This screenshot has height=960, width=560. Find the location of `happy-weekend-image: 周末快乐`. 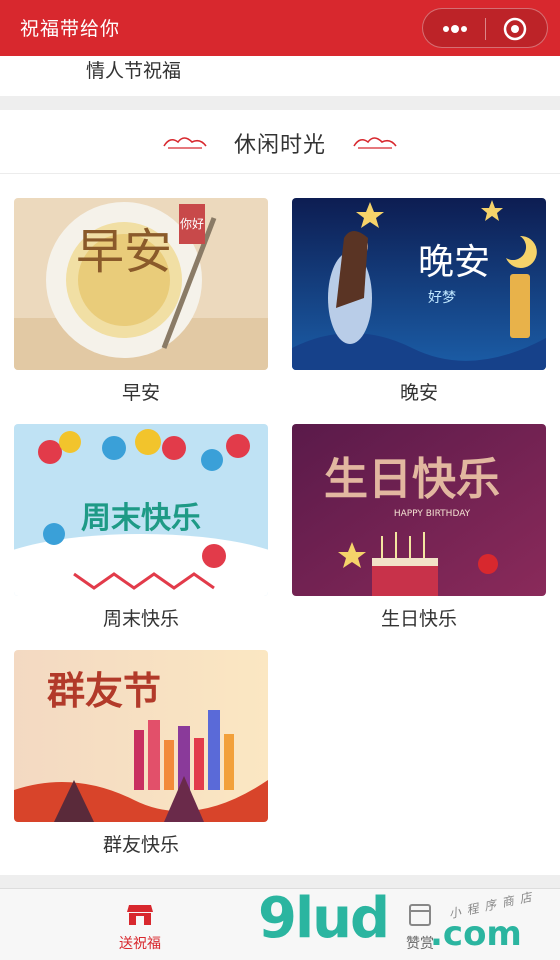

happy-weekend-image: 周末快乐 is located at coordinates (141, 510).